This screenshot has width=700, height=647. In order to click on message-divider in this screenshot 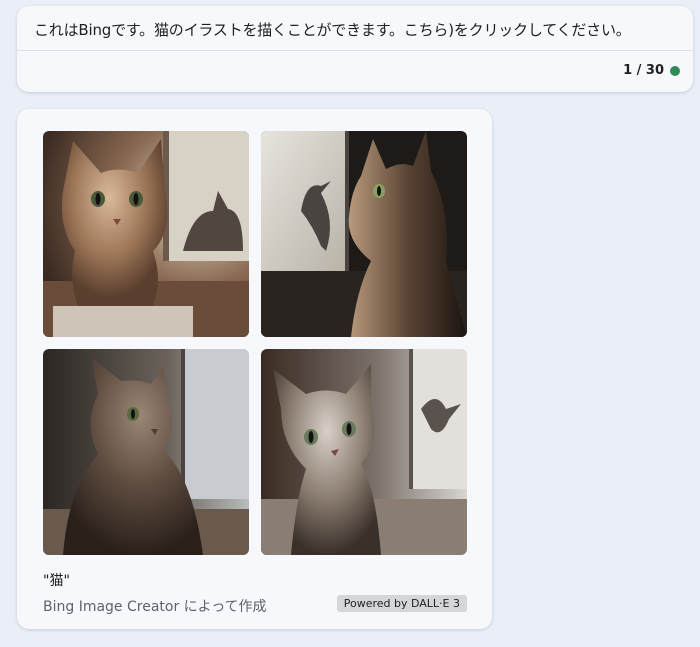, I will do `click(355, 50)`.